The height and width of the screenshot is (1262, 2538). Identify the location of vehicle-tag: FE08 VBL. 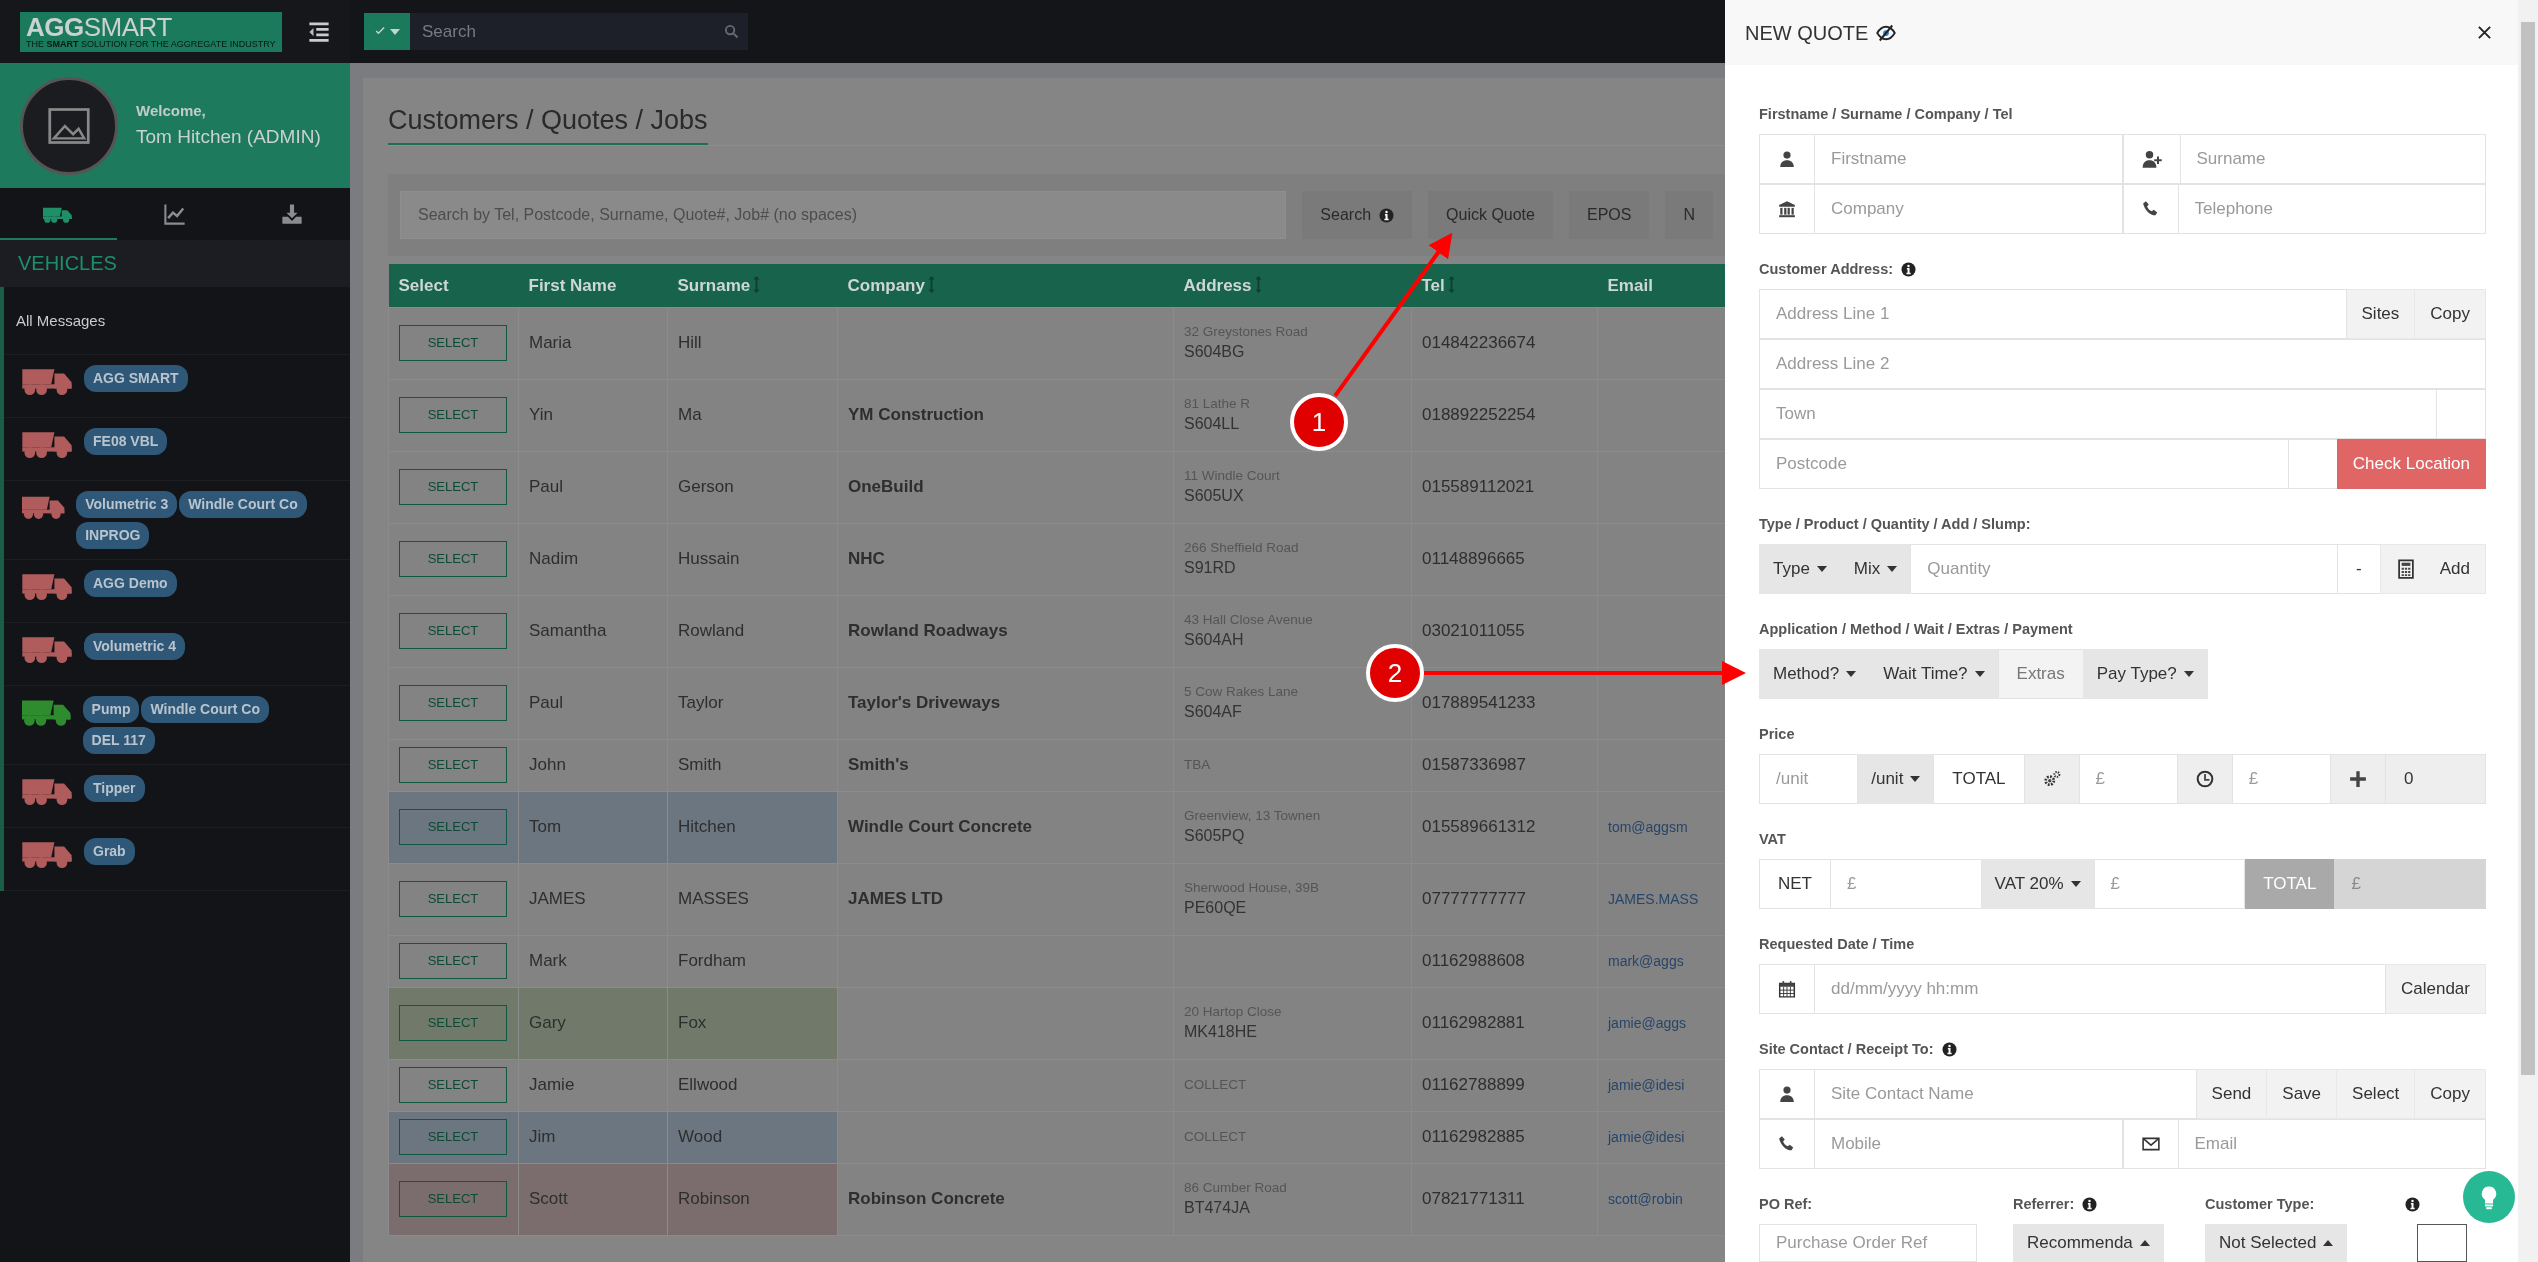
(126, 441).